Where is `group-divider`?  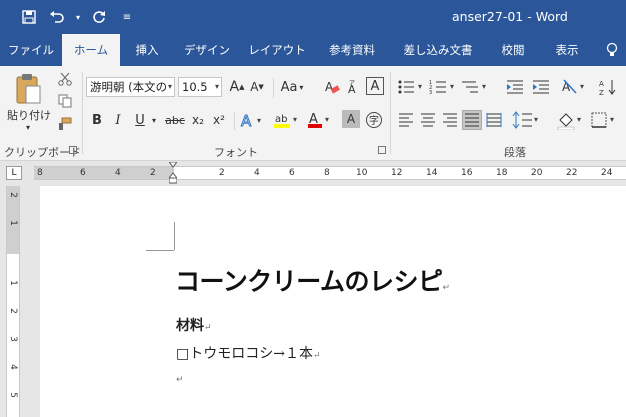
group-divider is located at coordinates (82, 113).